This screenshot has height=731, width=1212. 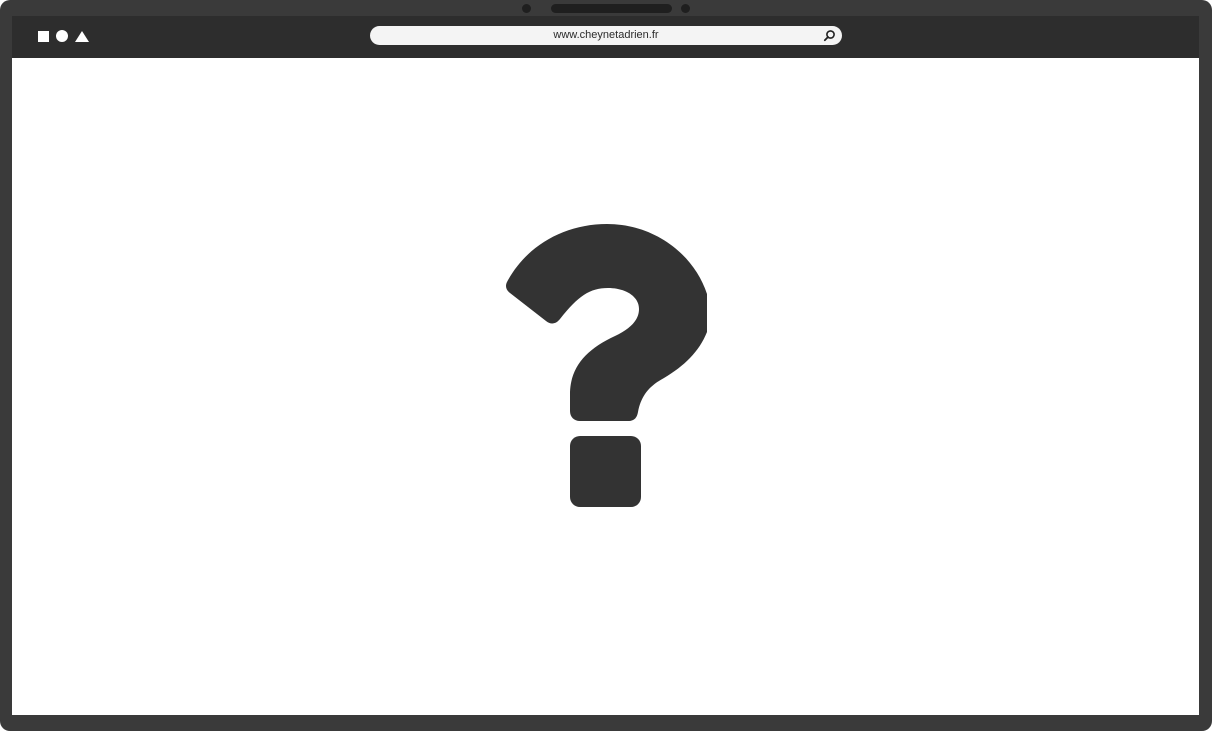 I want to click on browser-toolbar: www.cheynetadrien.fr, so click(x=605, y=37).